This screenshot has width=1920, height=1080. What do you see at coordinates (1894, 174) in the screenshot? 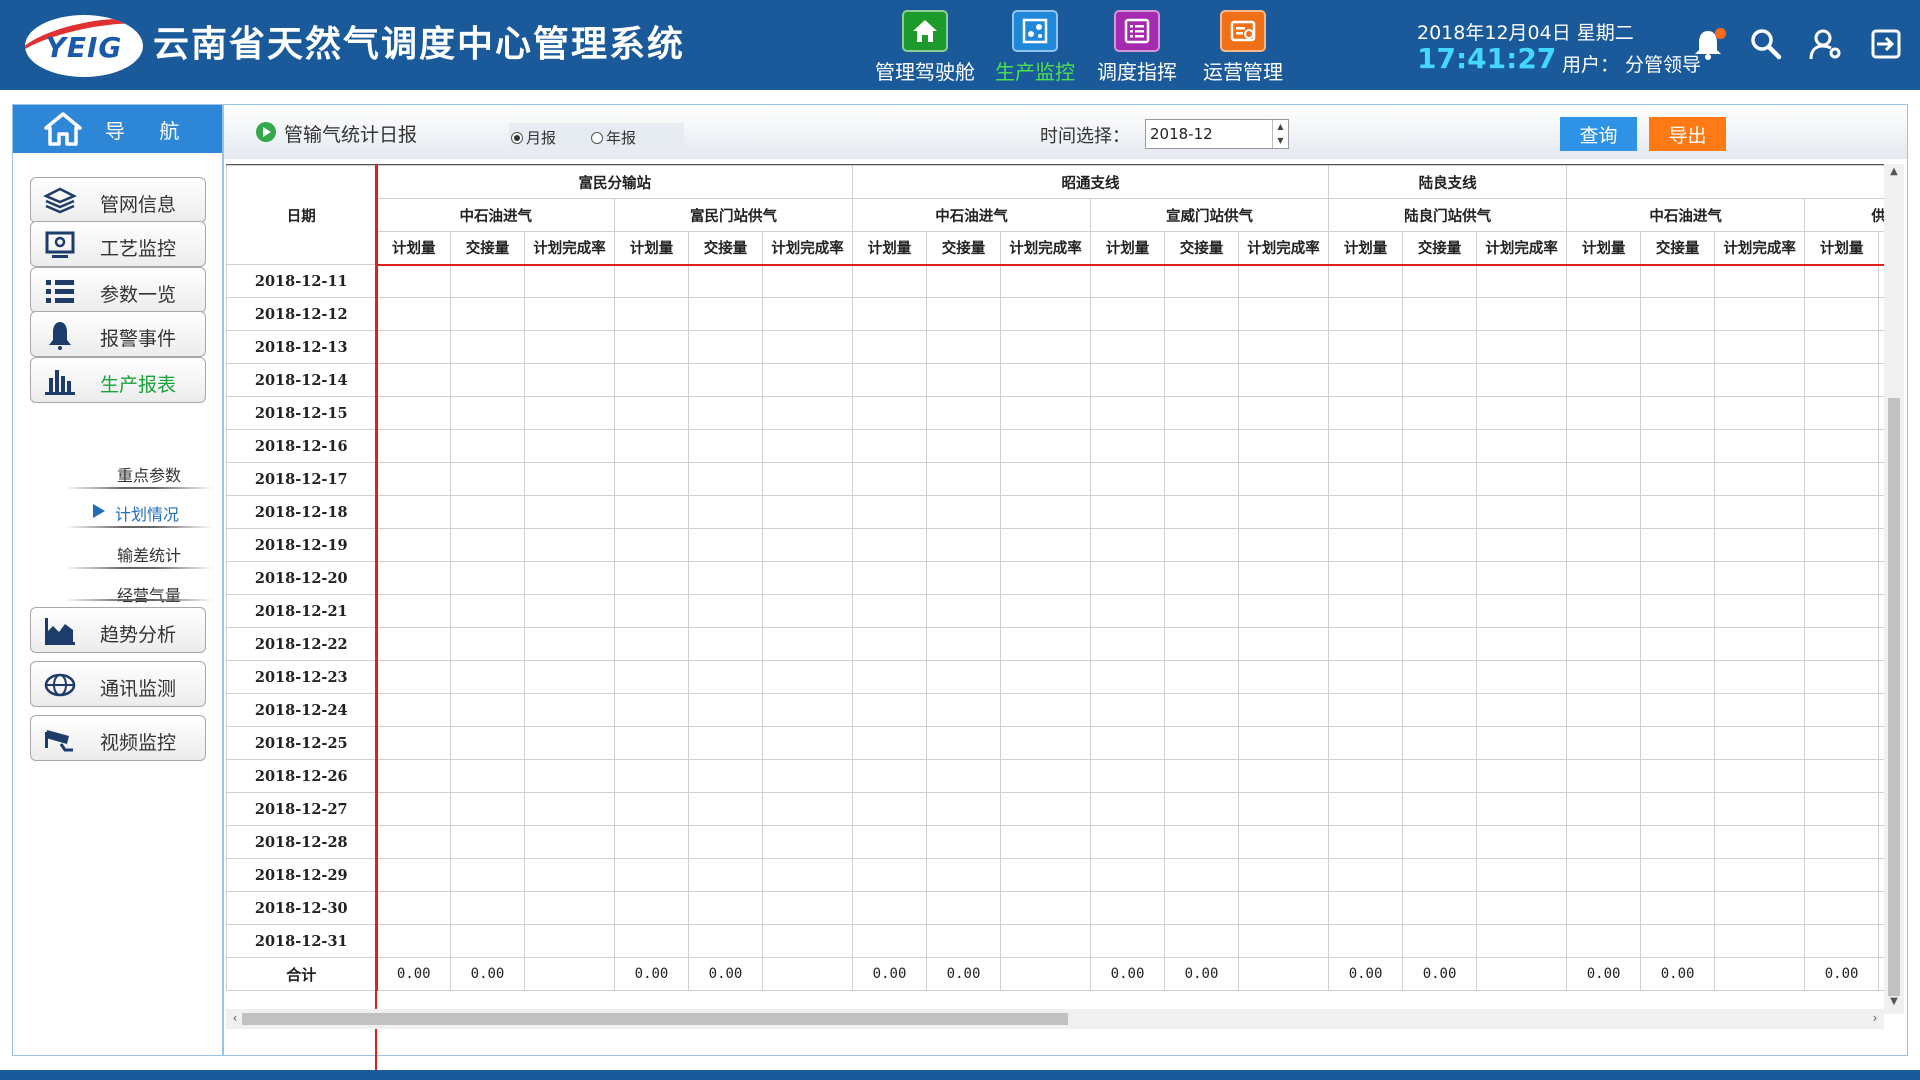
I see `scroll-up-icon: ▲` at bounding box center [1894, 174].